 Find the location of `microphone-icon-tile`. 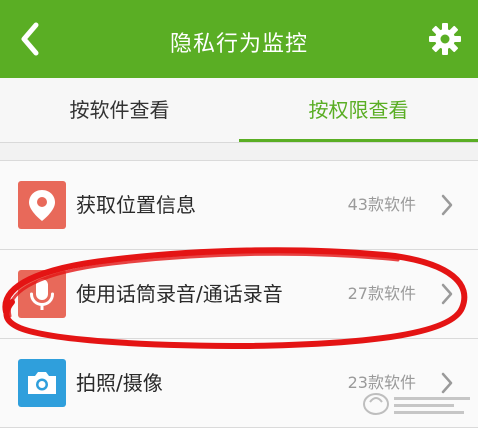

microphone-icon-tile is located at coordinates (42, 294).